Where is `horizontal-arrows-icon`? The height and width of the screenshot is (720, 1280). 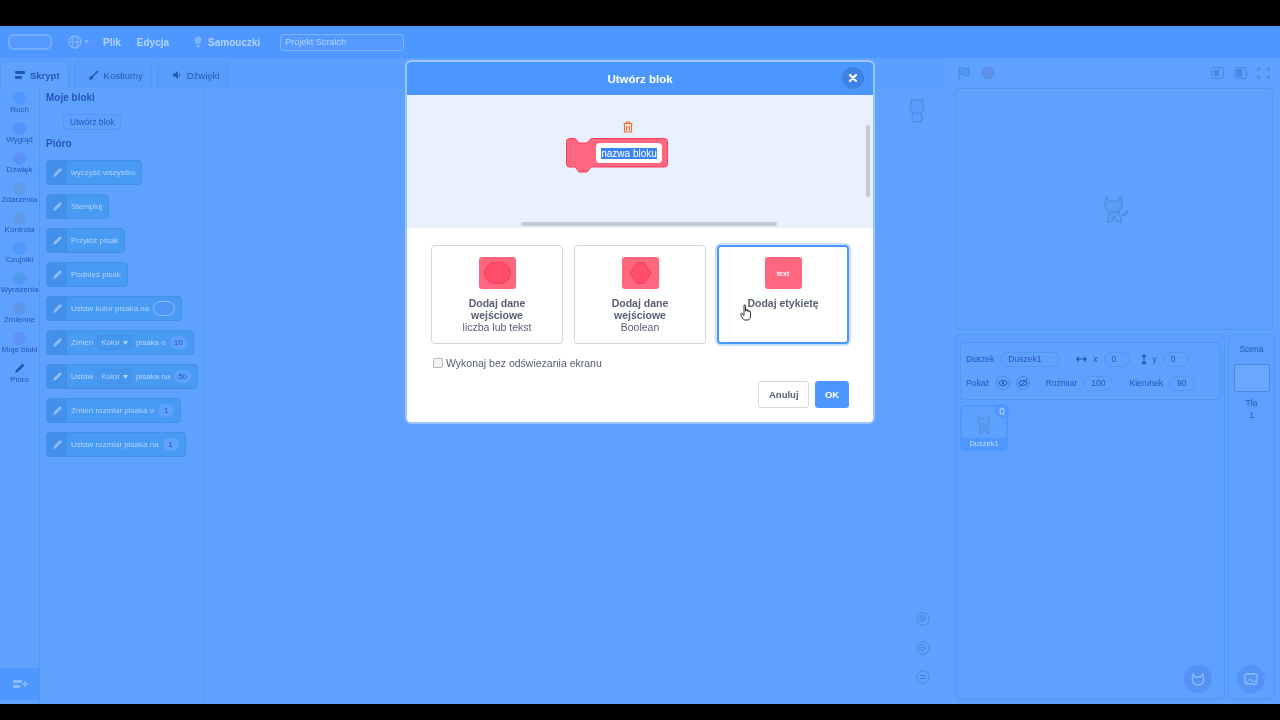
horizontal-arrows-icon is located at coordinates (1082, 359).